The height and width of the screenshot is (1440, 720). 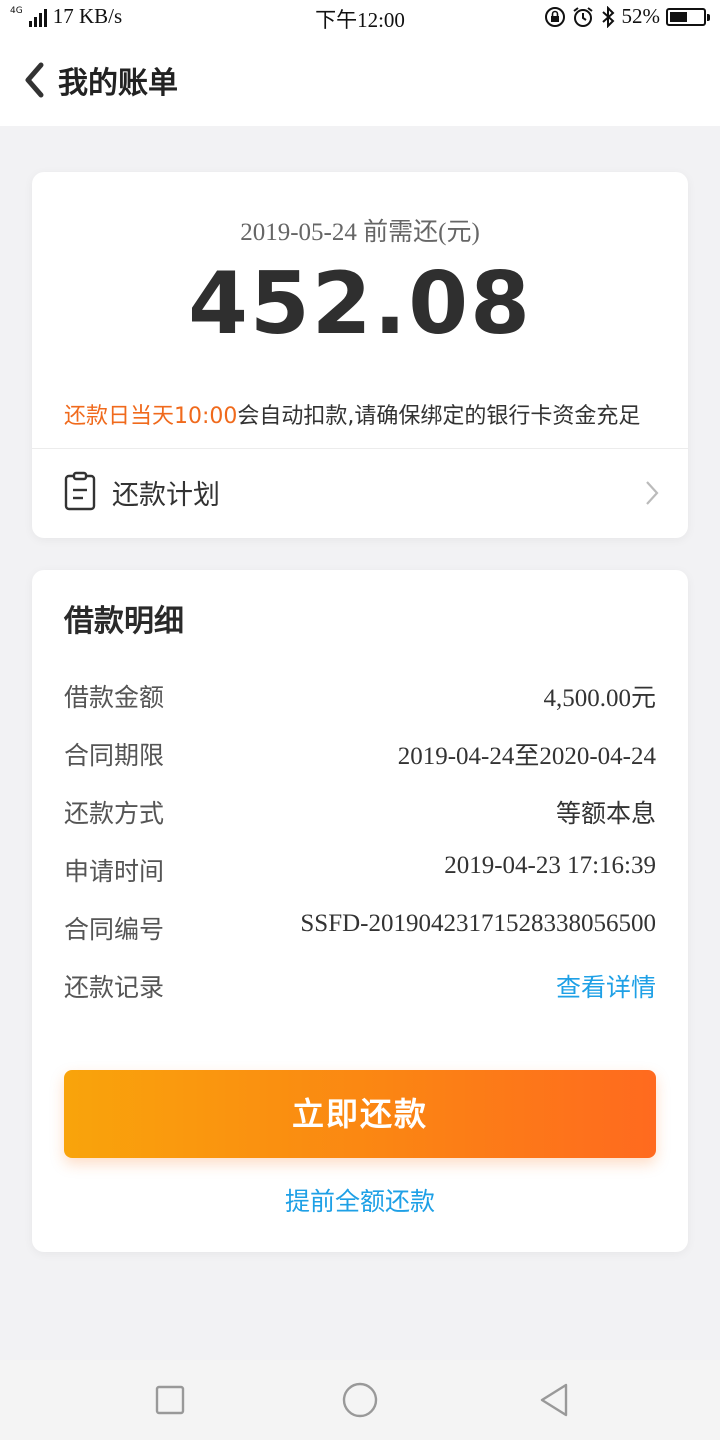 I want to click on chevron-right-icon, so click(x=652, y=493).